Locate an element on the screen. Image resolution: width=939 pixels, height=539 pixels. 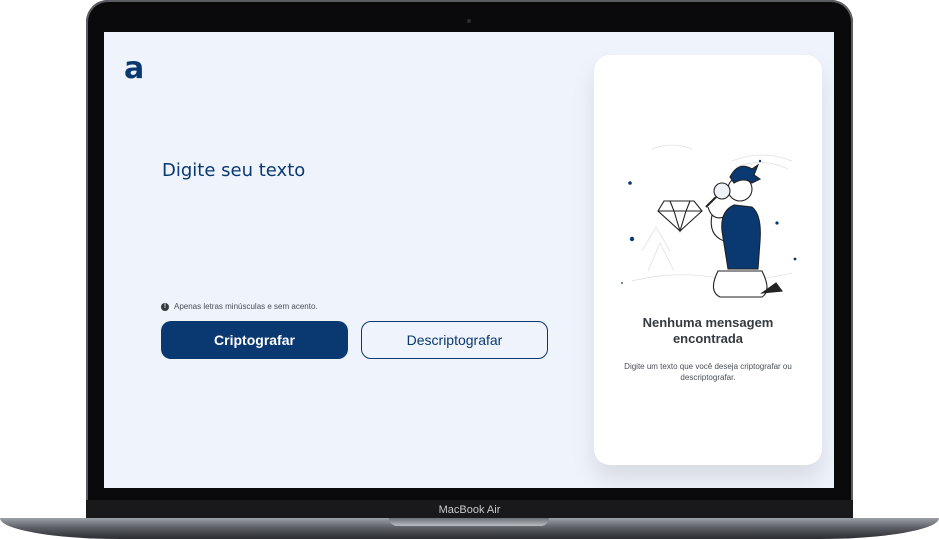
encrypt-button: Criptografar is located at coordinates (254, 340).